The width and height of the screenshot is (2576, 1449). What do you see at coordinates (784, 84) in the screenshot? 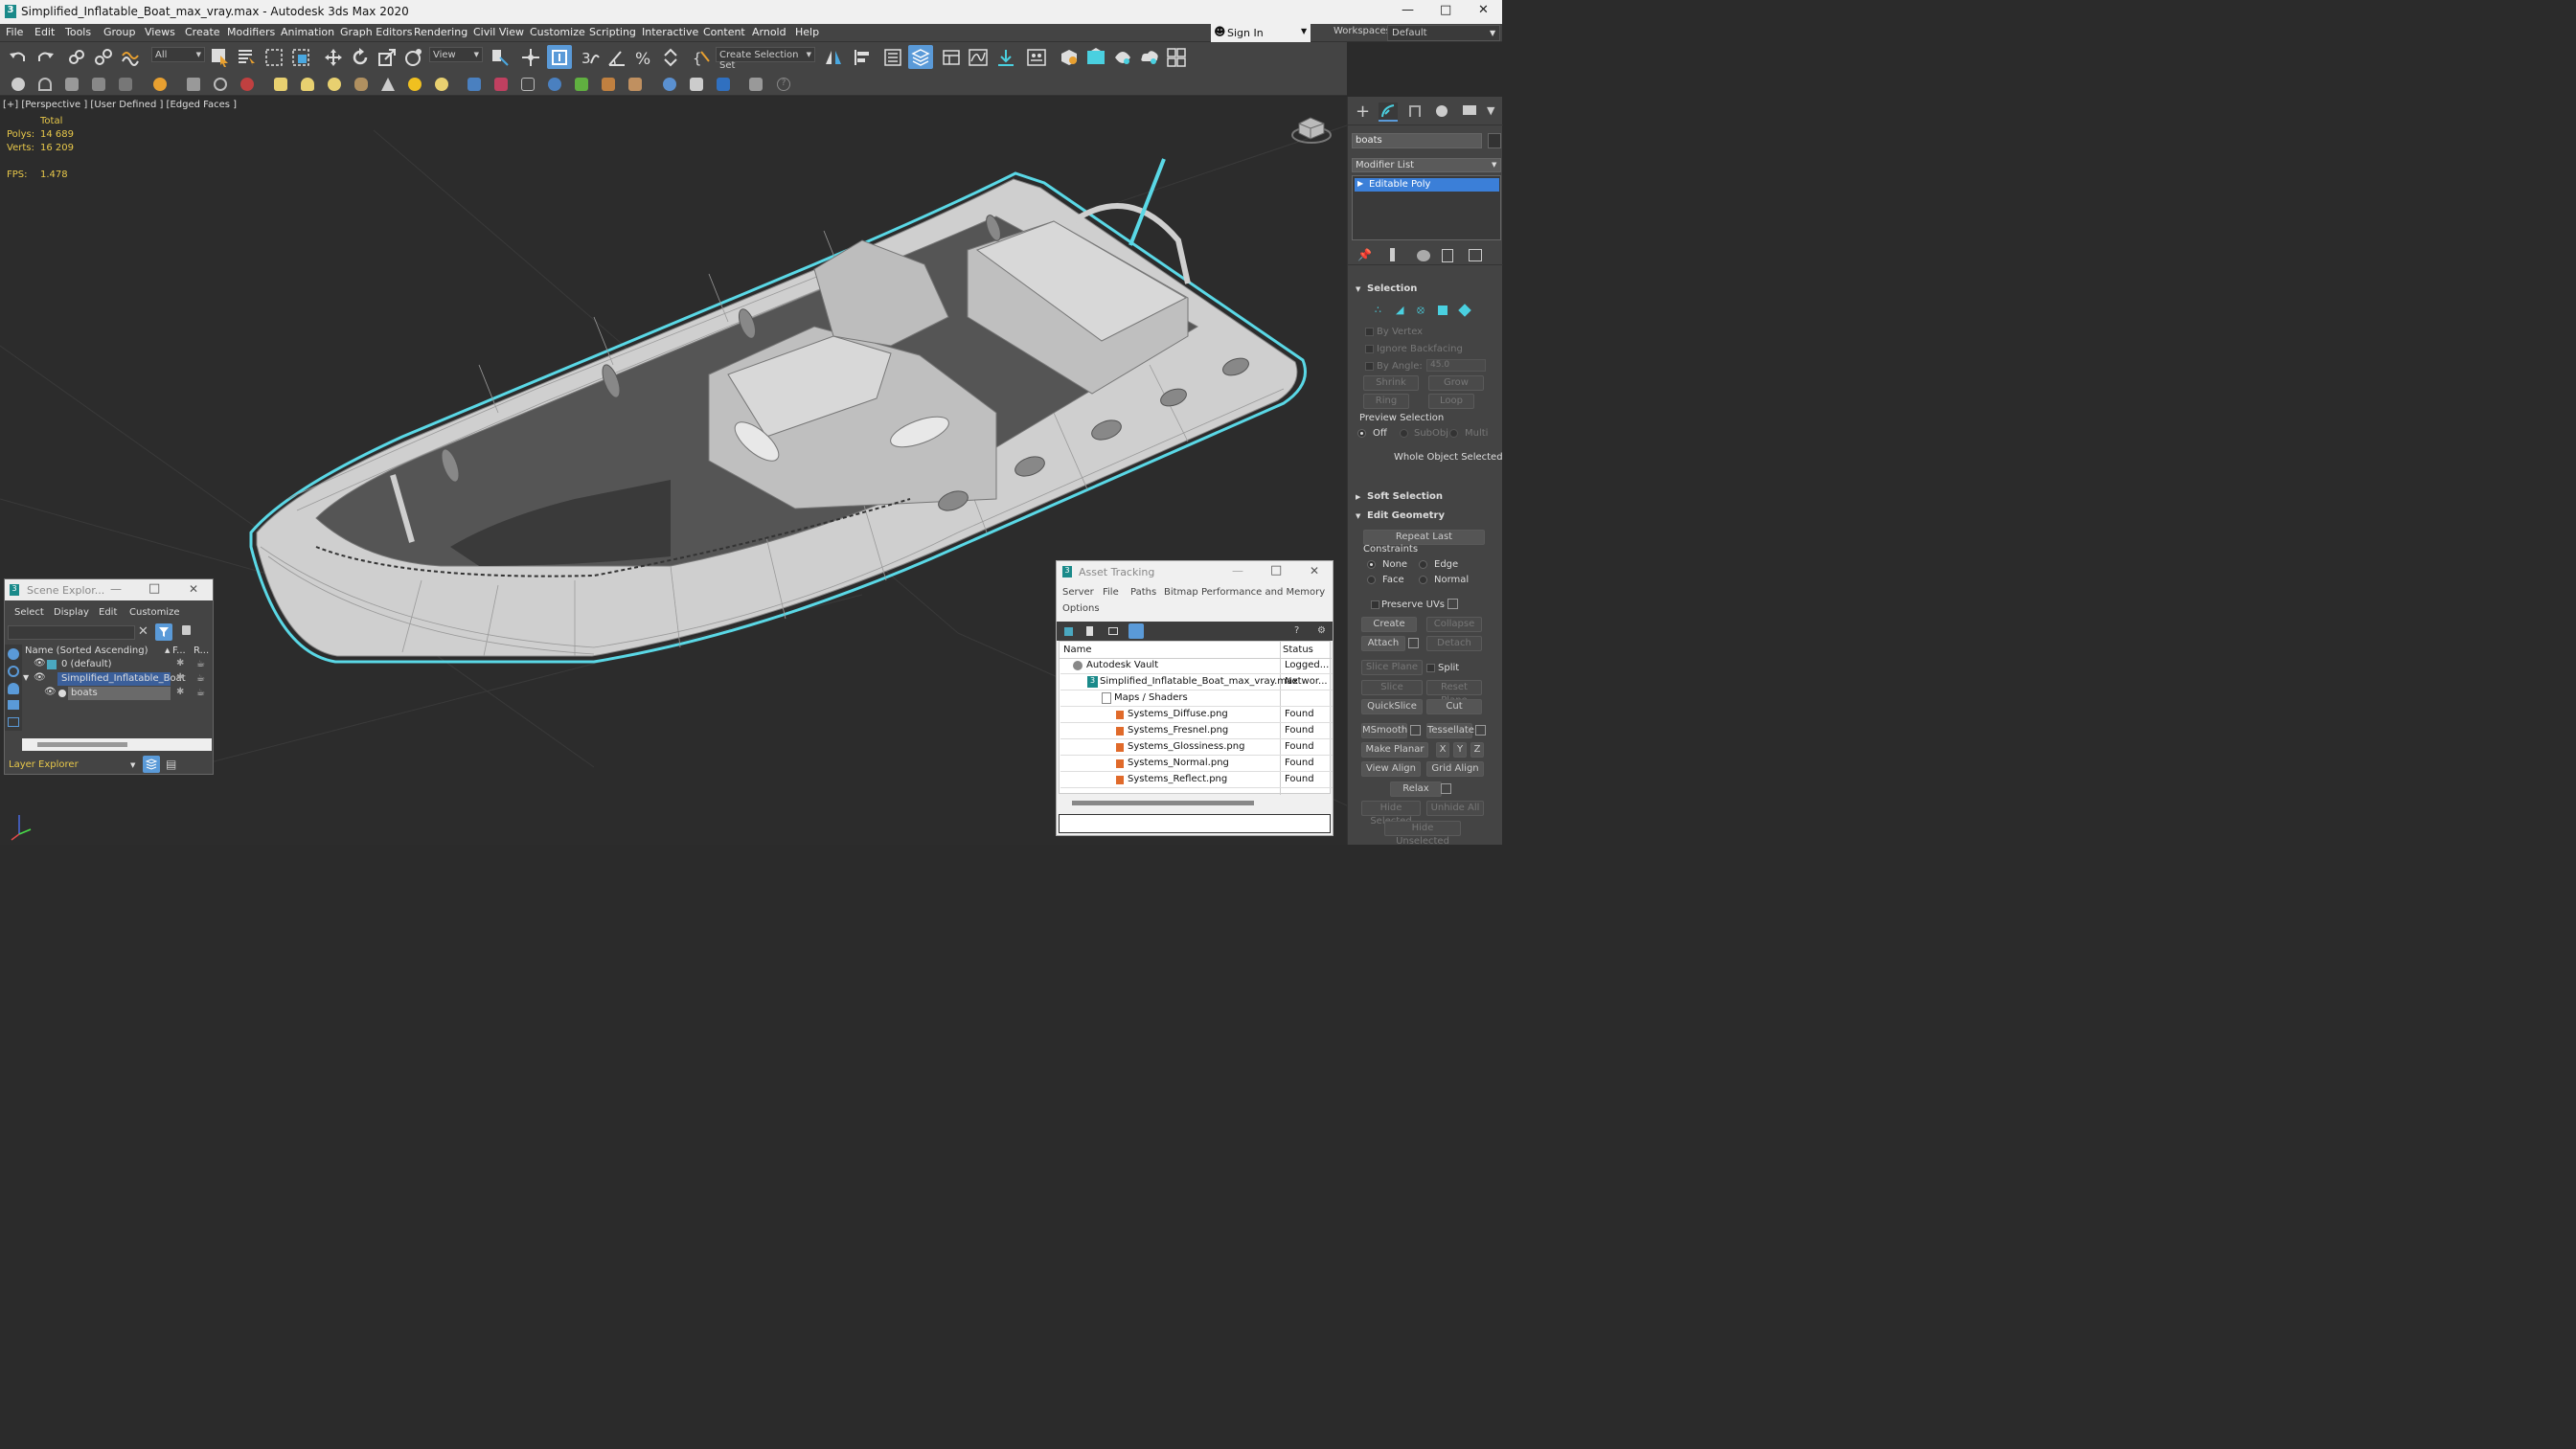
I see `help-icon: ?` at bounding box center [784, 84].